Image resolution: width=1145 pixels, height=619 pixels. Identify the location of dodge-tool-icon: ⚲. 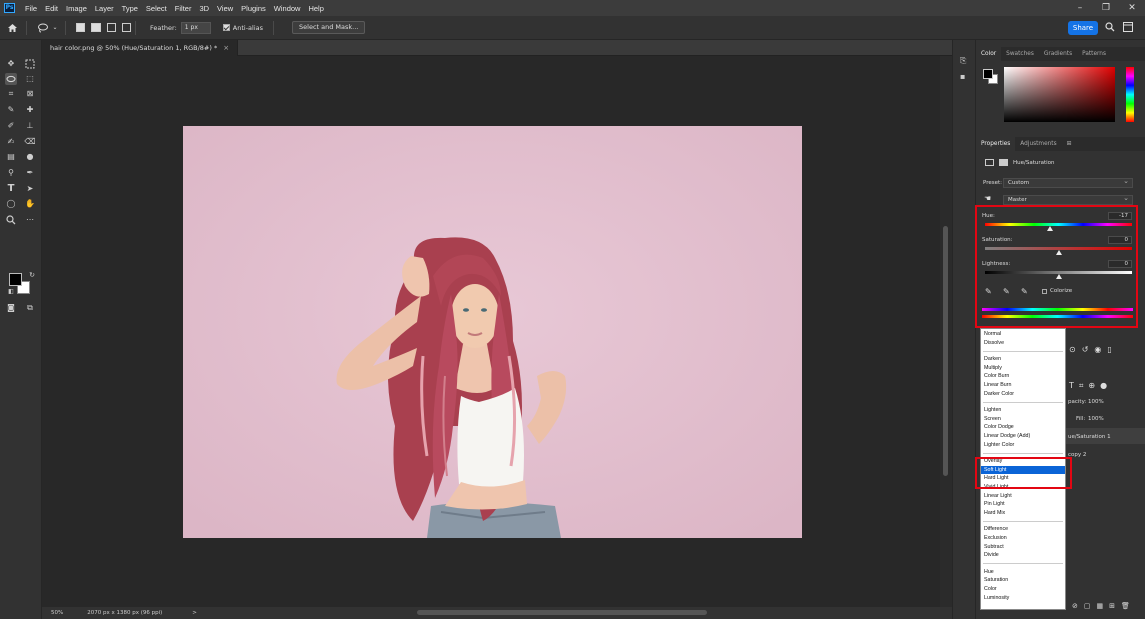
(11, 173).